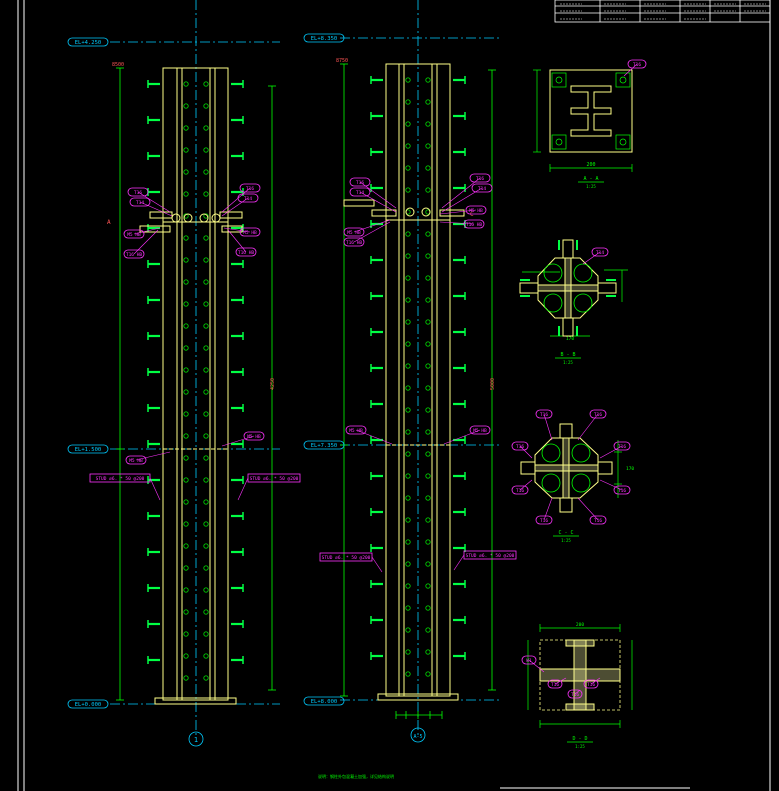 The image size is (779, 791). What do you see at coordinates (590, 165) in the screenshot?
I see `section-a-dim: 200` at bounding box center [590, 165].